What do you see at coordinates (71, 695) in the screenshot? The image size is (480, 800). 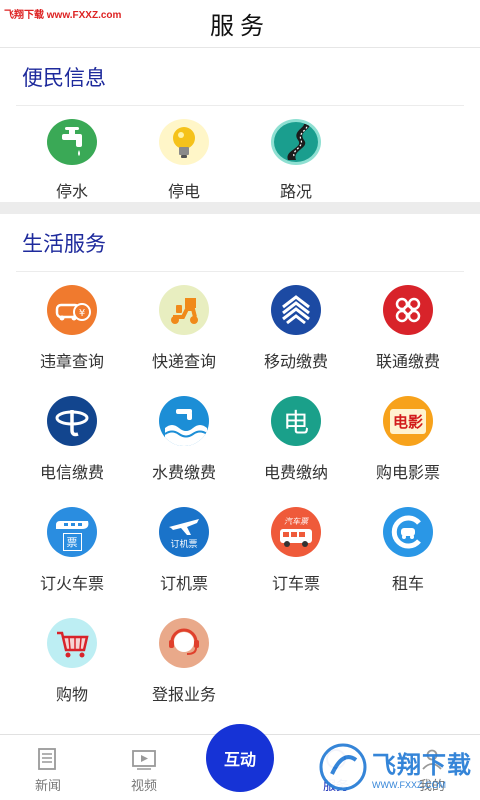 I see `service-item-label: 购物` at bounding box center [71, 695].